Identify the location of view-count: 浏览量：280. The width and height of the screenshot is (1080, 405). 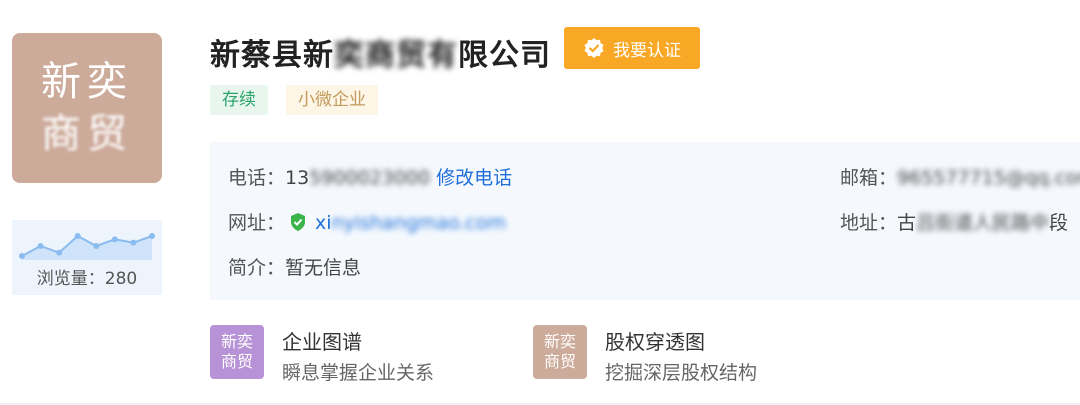
(87, 279).